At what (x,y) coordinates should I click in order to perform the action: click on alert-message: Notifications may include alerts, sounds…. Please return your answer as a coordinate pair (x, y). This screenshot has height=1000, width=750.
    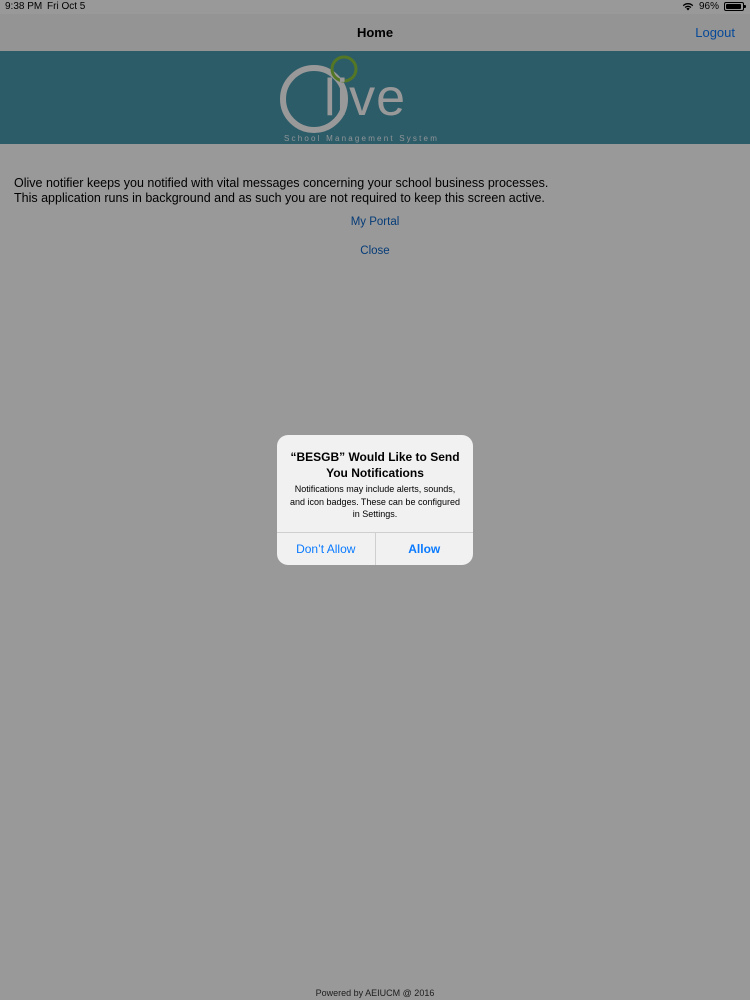
    Looking at the image, I should click on (375, 501).